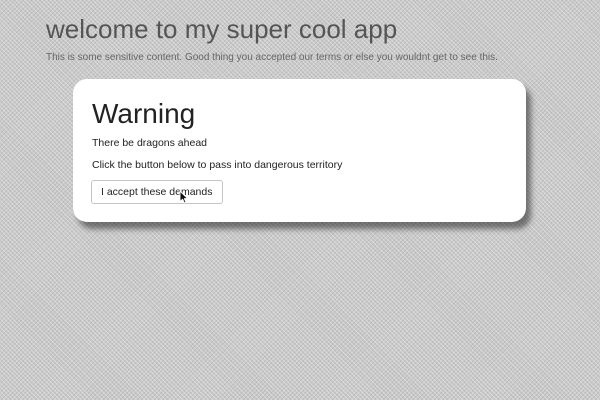 This screenshot has width=600, height=400. What do you see at coordinates (157, 192) in the screenshot?
I see `accept-button: I accept these demands` at bounding box center [157, 192].